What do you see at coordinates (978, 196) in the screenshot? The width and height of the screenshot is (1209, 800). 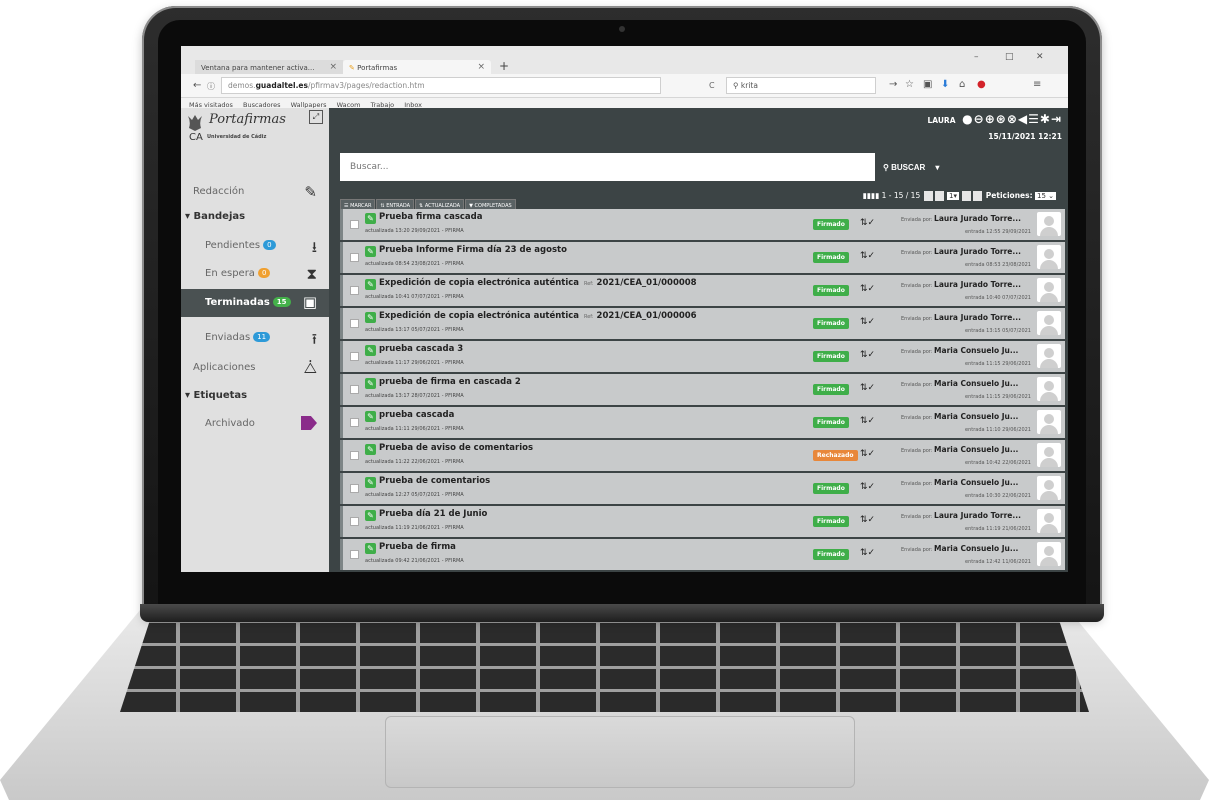 I see `last-page-button` at bounding box center [978, 196].